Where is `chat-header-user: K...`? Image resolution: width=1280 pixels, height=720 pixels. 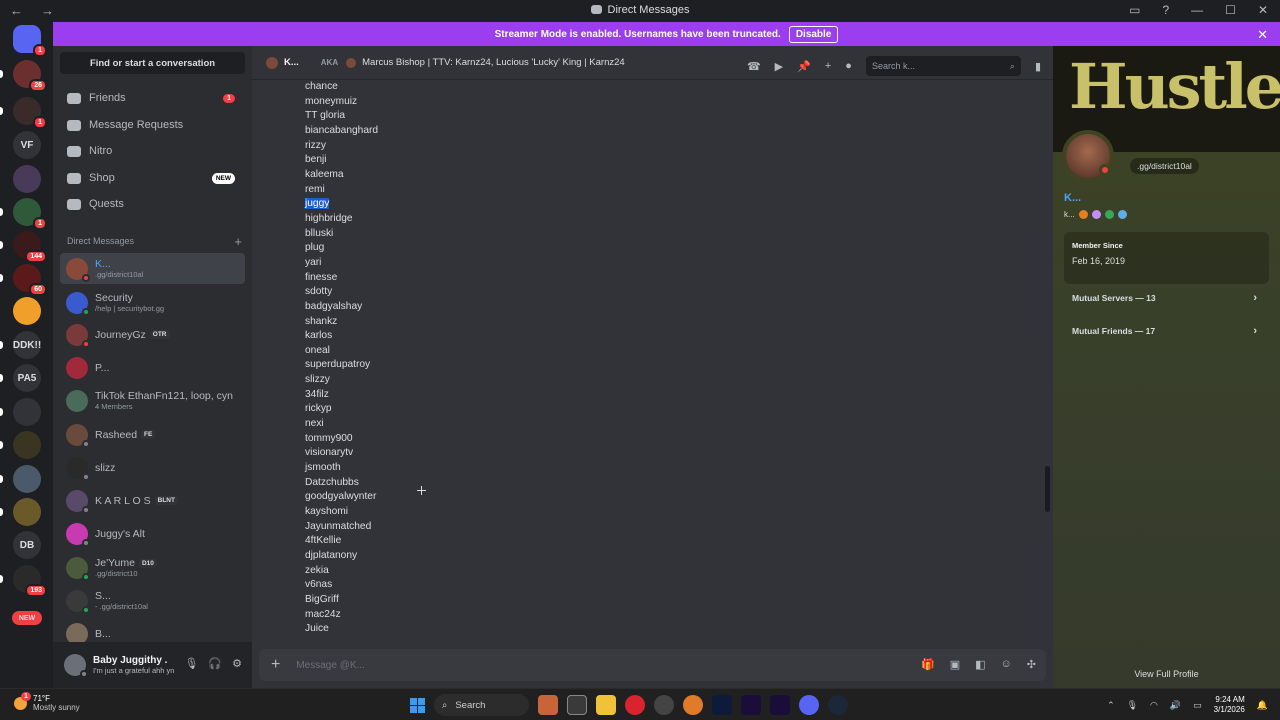
chat-header-user: K... is located at coordinates (282, 62).